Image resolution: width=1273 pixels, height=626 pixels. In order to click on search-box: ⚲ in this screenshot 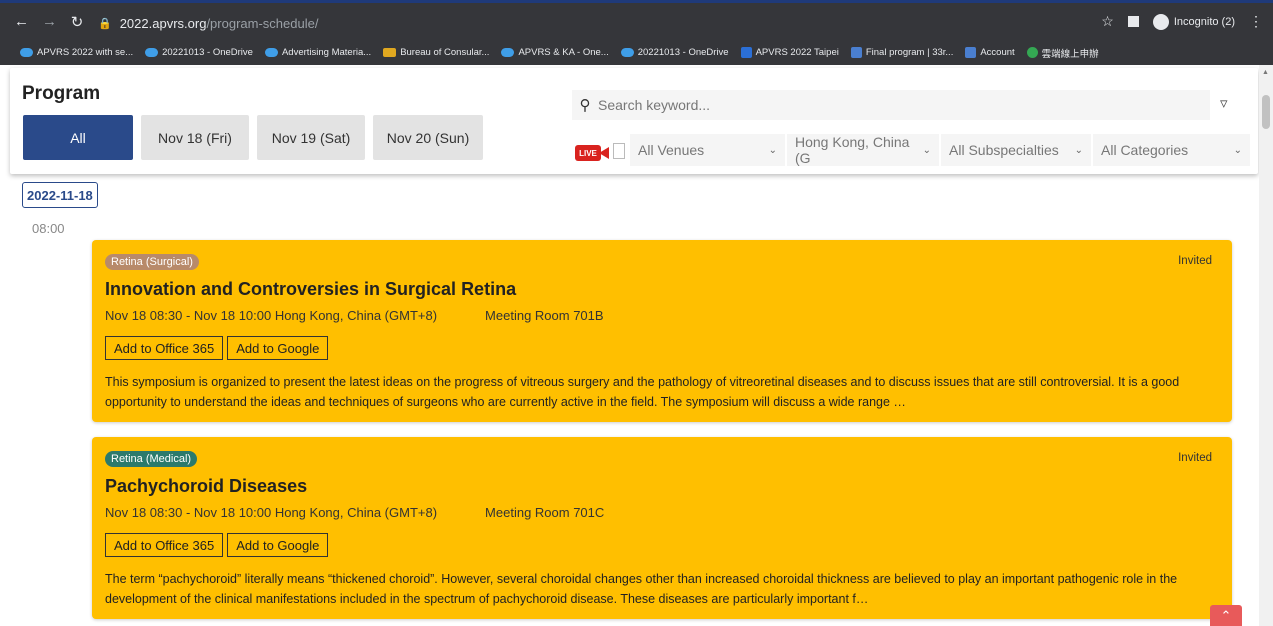, I will do `click(891, 105)`.